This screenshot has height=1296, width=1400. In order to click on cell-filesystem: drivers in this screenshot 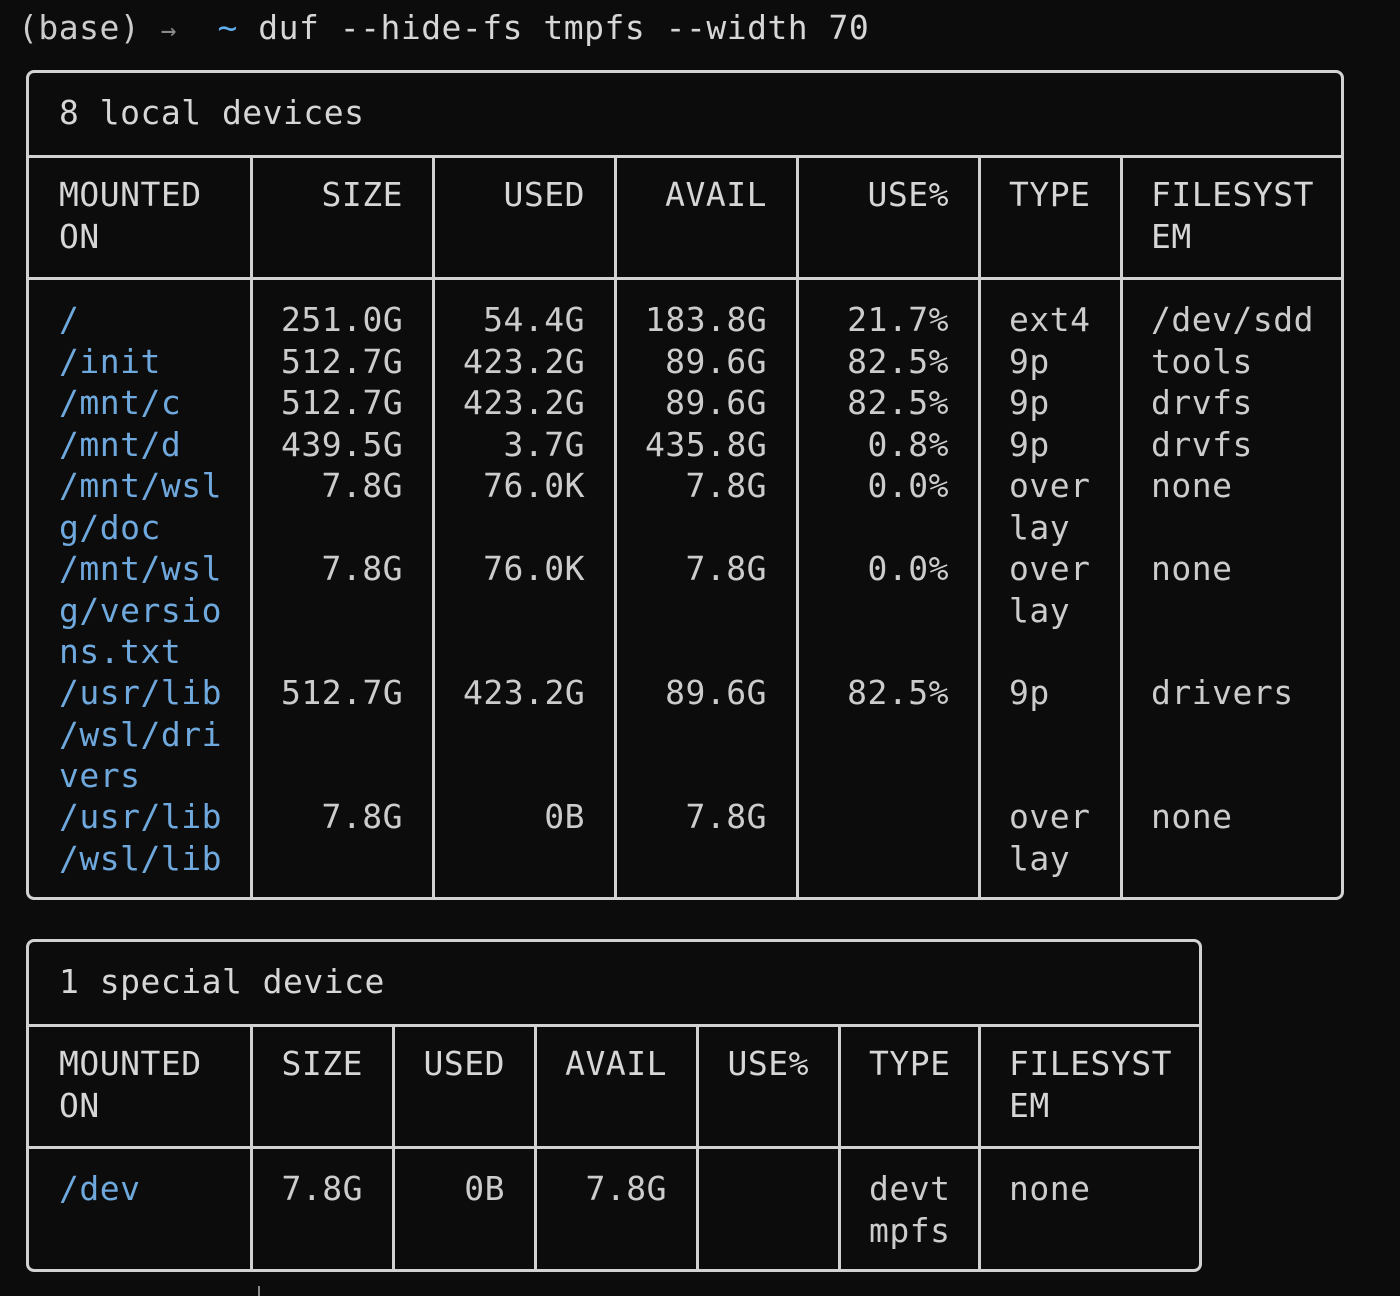, I will do `click(1222, 692)`.